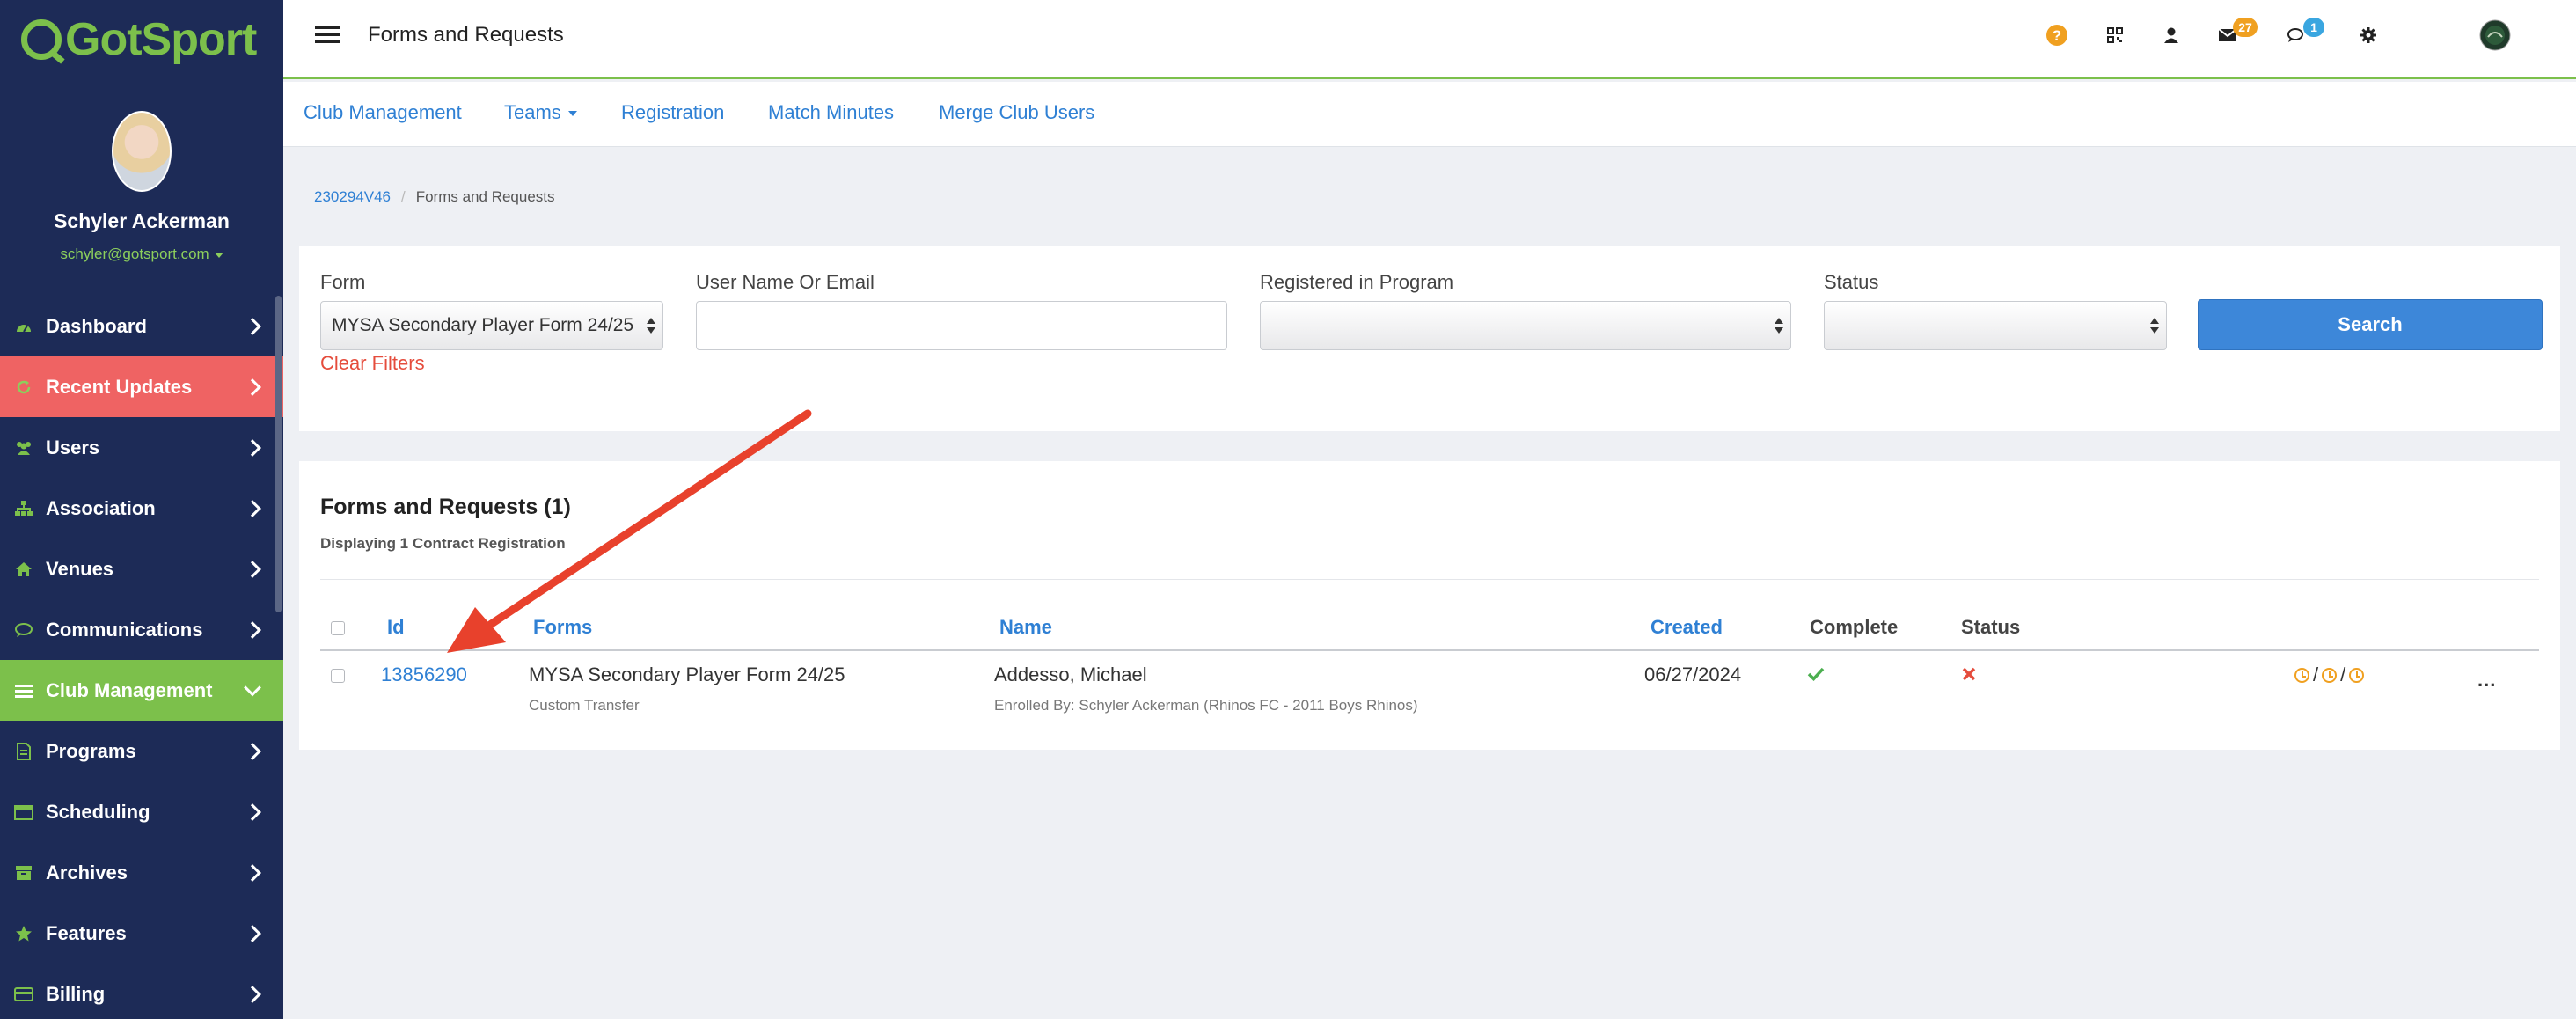  Describe the element at coordinates (961, 325) in the screenshot. I see `user-name-or-email-input` at that location.